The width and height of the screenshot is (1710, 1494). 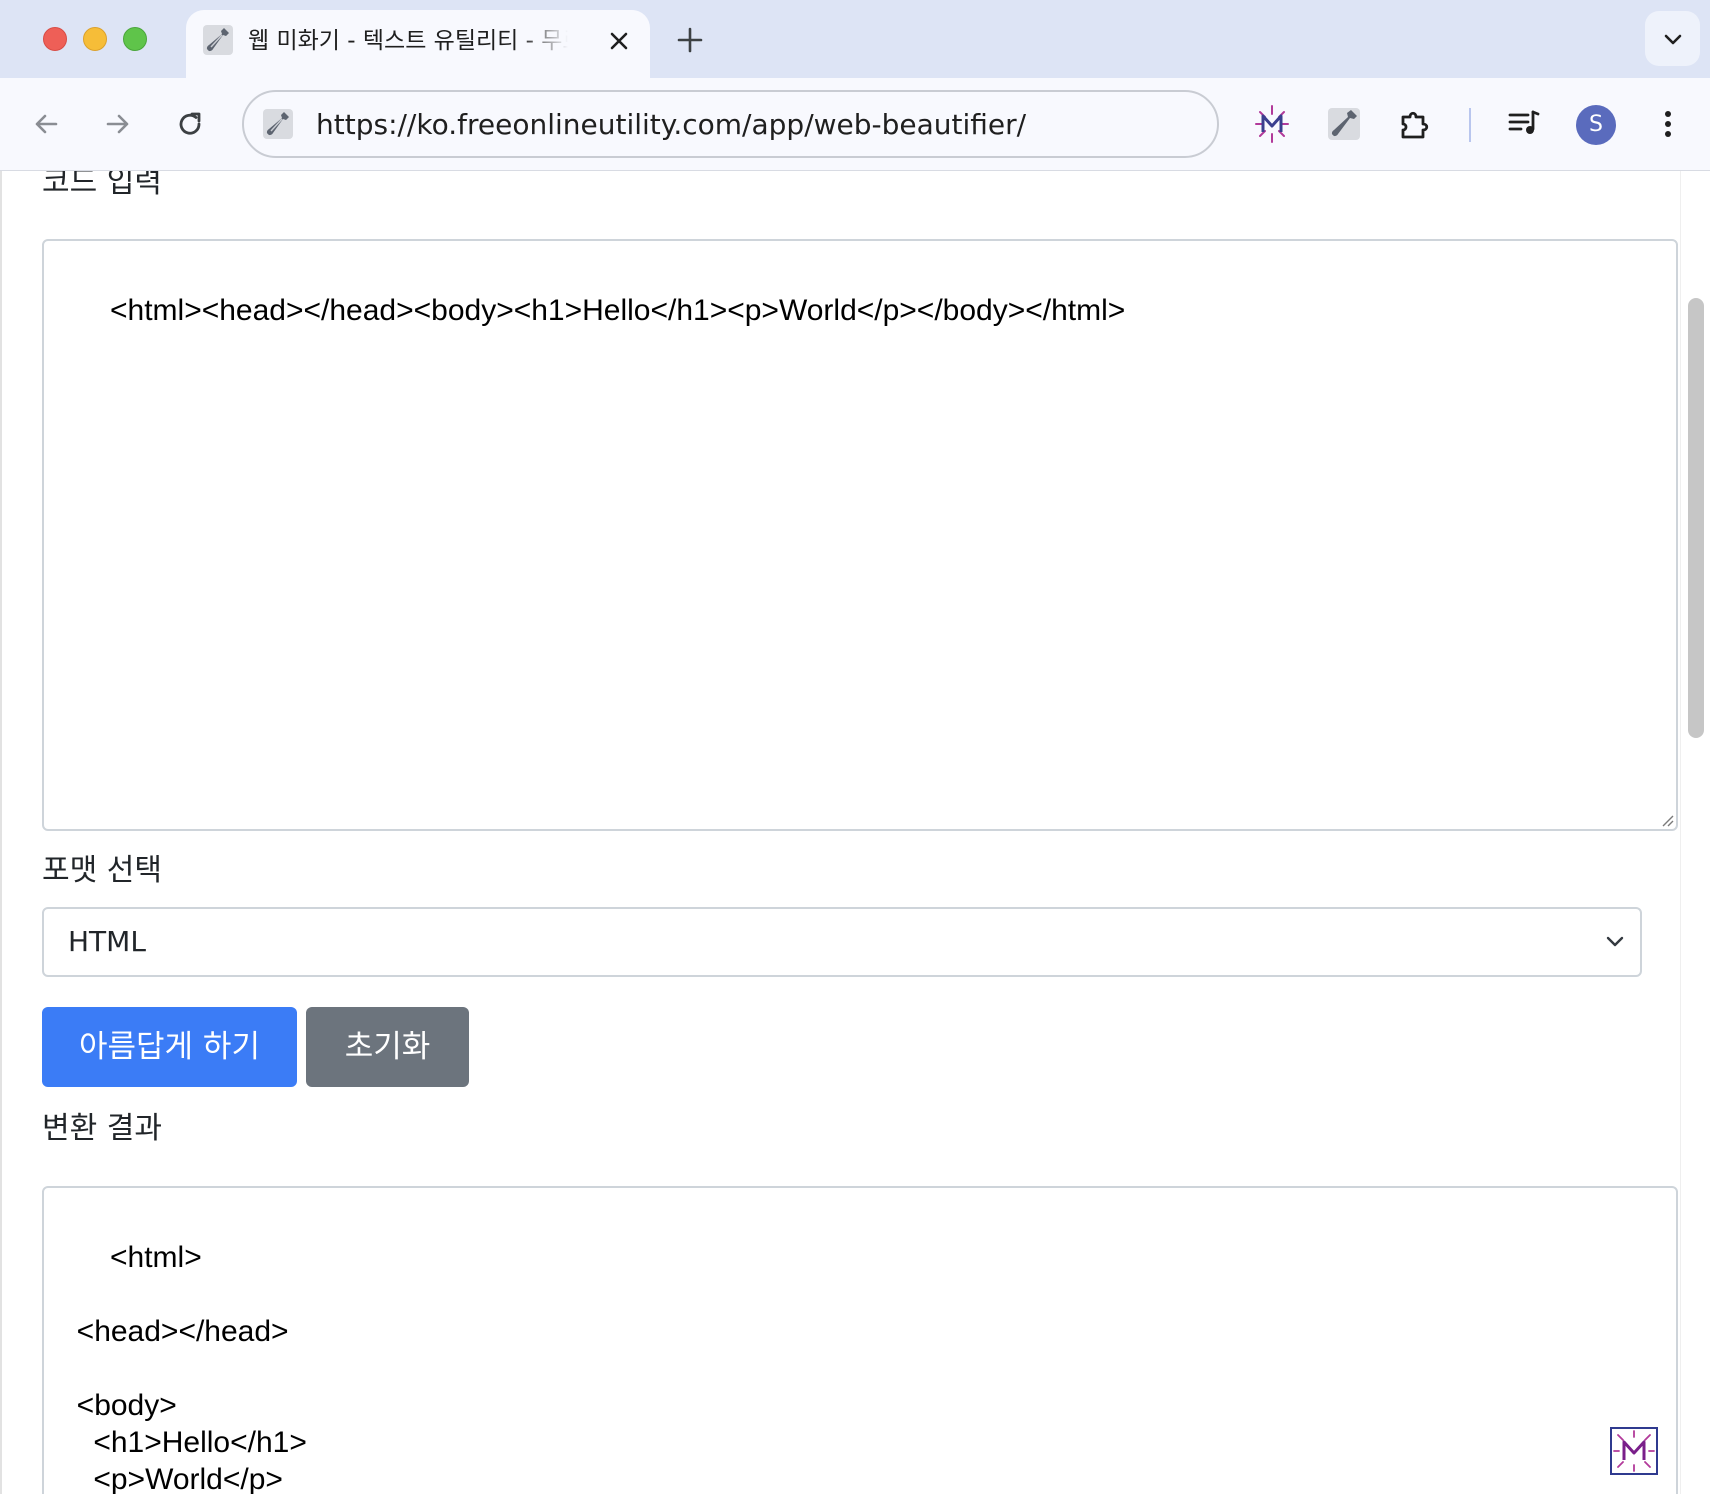 I want to click on beautify-button: 아름답게 하기, so click(x=169, y=1047).